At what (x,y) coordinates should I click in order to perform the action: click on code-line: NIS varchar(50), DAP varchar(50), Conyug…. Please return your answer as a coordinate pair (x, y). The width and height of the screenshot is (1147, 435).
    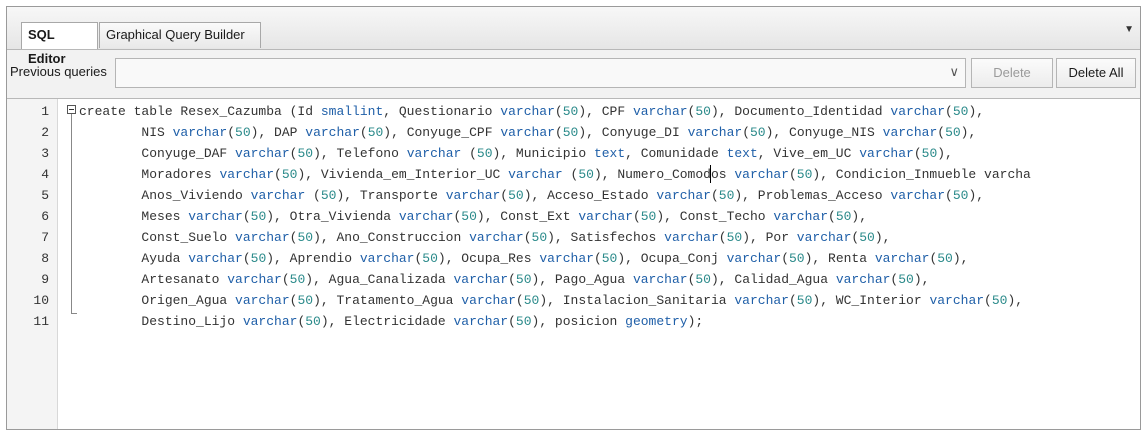
    Looking at the image, I should click on (527, 132).